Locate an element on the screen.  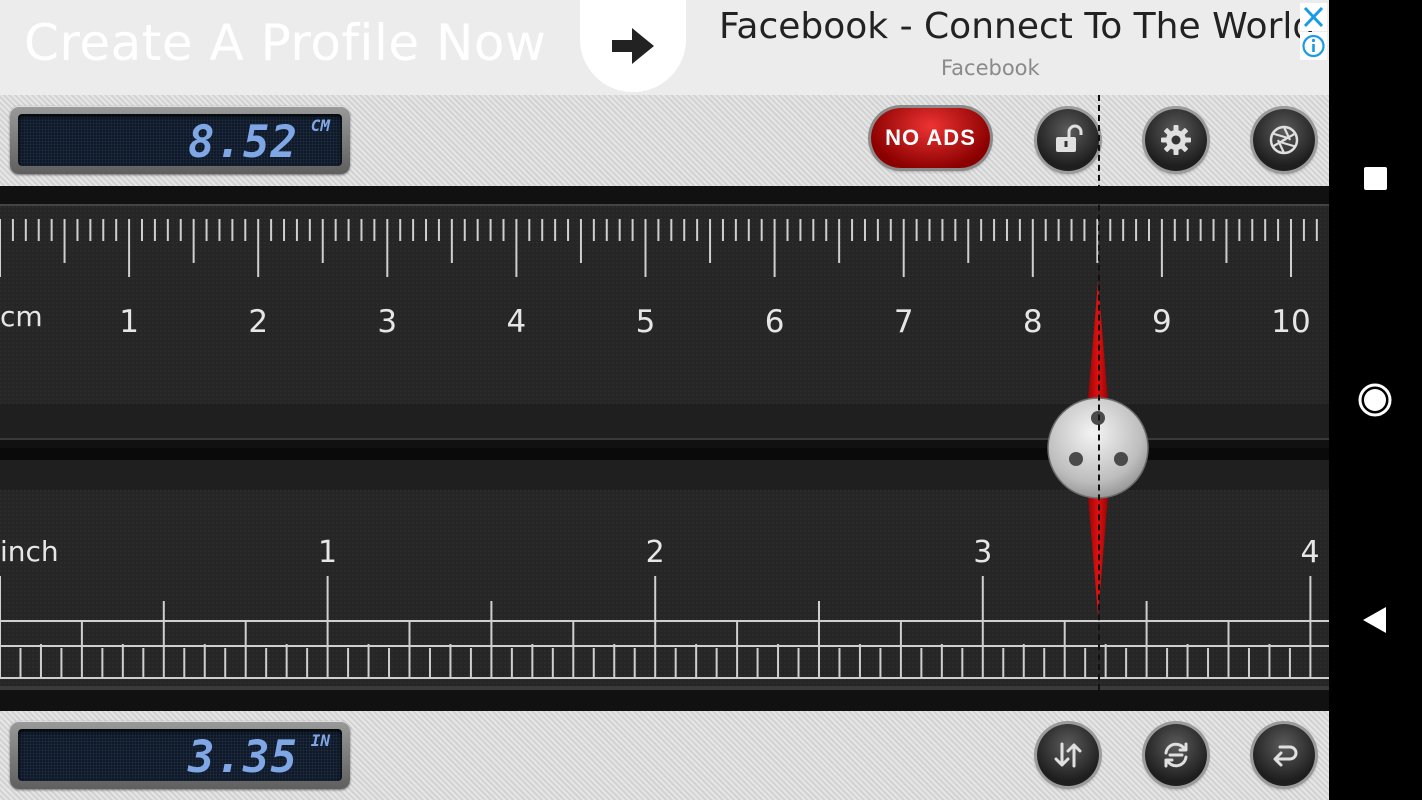
home-button is located at coordinates (1375, 400).